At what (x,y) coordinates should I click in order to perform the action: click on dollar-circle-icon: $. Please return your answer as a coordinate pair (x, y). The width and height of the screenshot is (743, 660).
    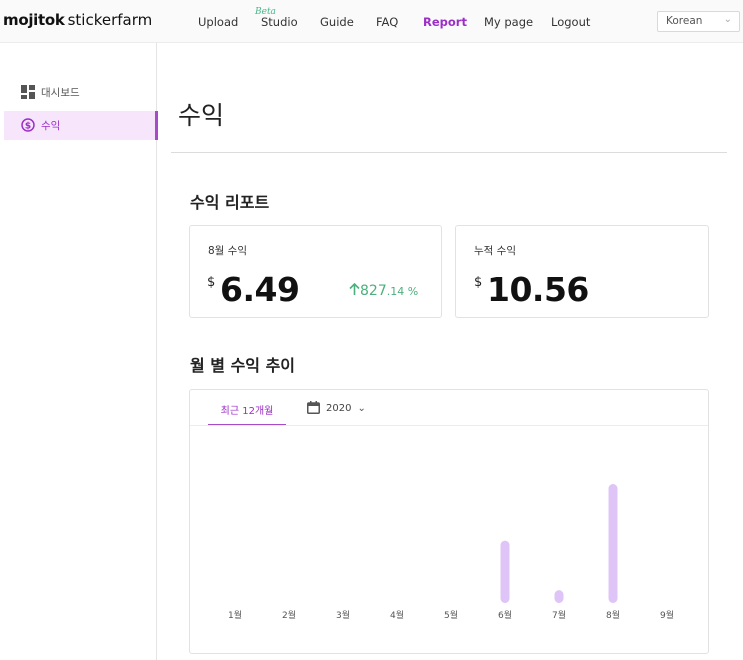
    Looking at the image, I should click on (28, 125).